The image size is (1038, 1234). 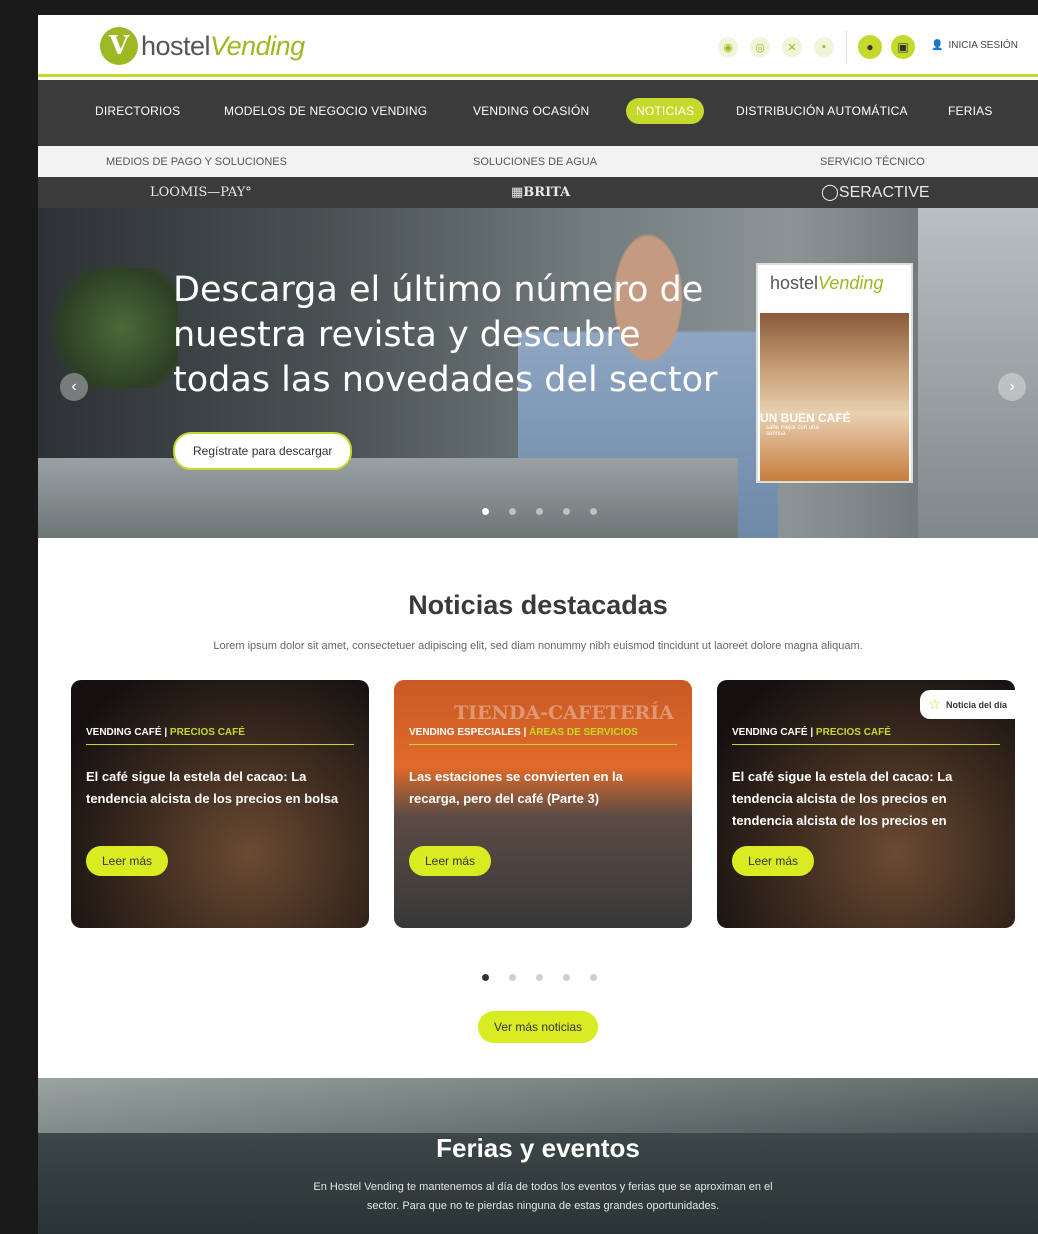 I want to click on register-download-button: Regístrate para descargar, so click(x=263, y=451).